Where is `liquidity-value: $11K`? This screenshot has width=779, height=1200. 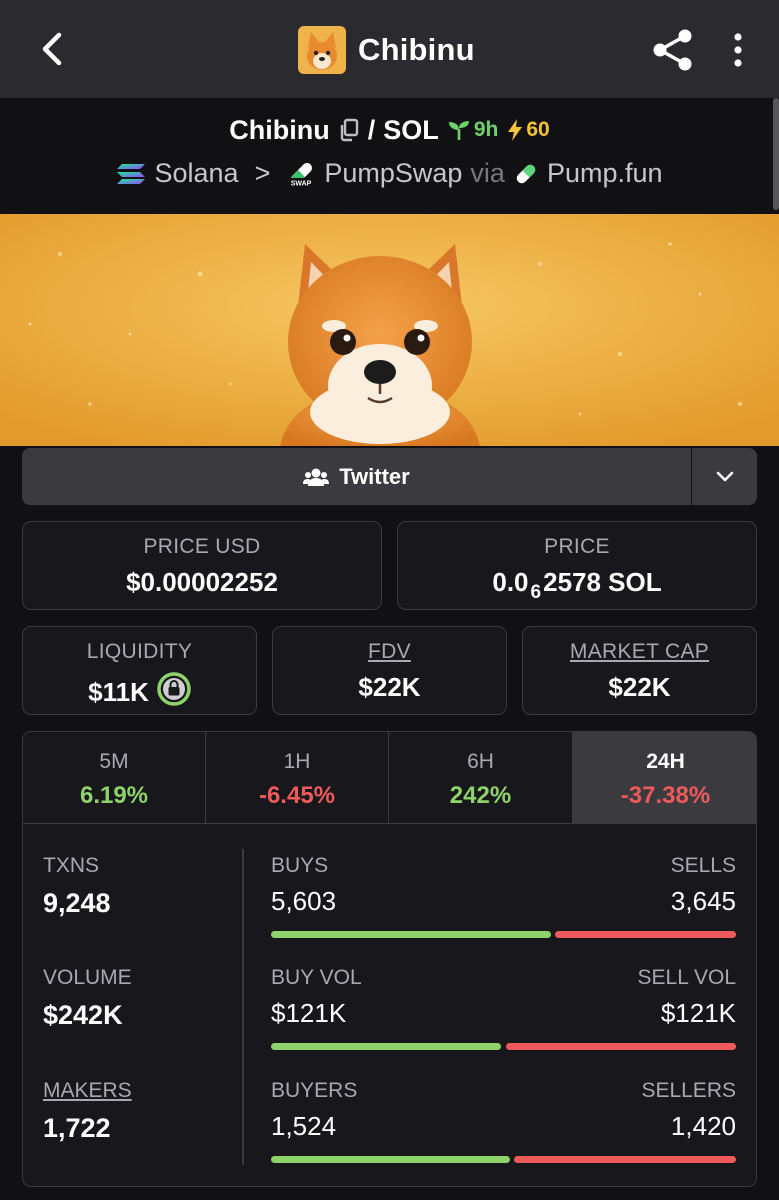
liquidity-value: $11K is located at coordinates (139, 692).